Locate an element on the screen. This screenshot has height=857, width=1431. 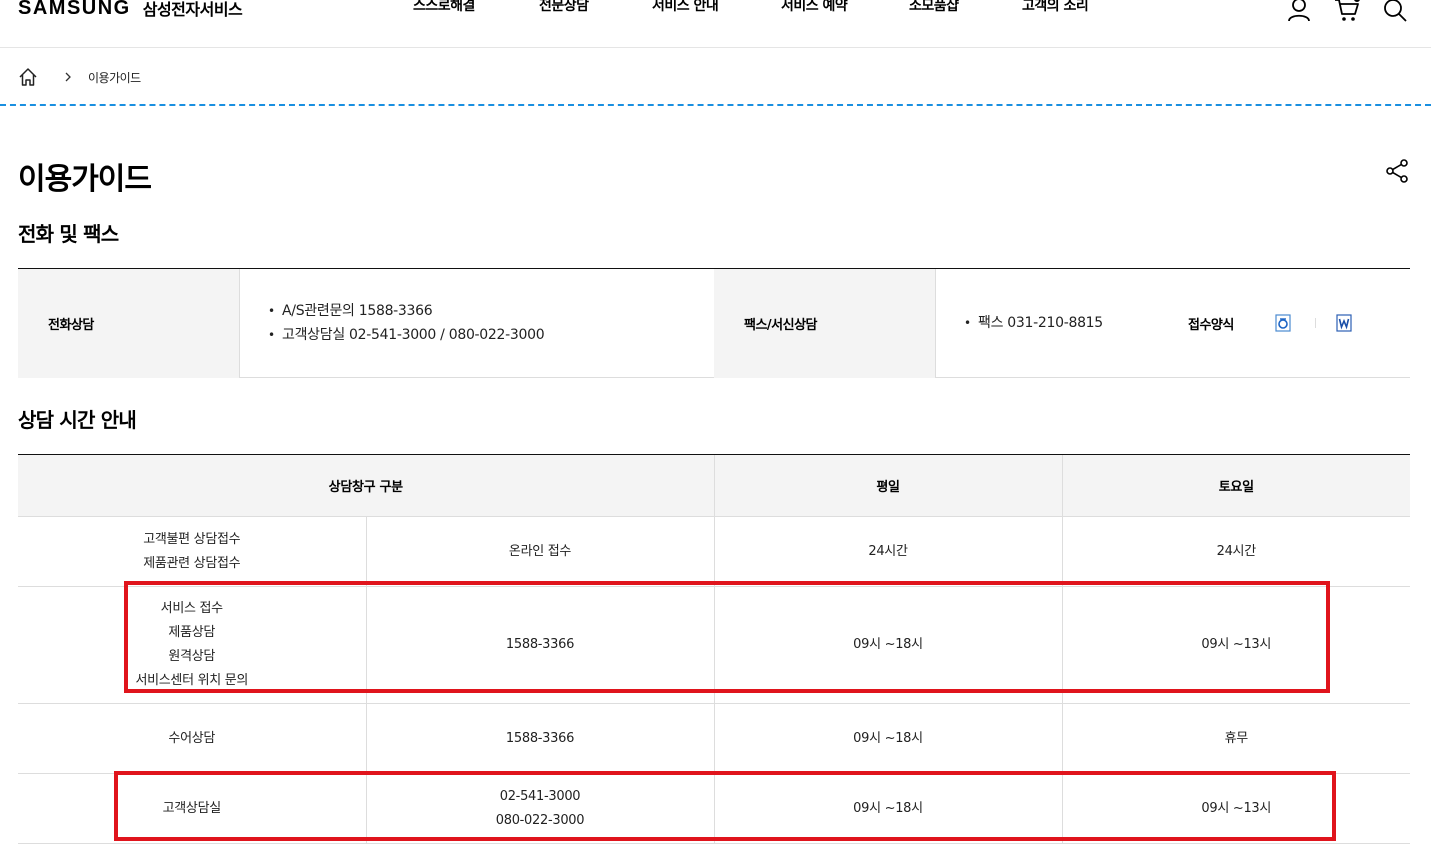
word-file-icon is located at coordinates (1344, 323).